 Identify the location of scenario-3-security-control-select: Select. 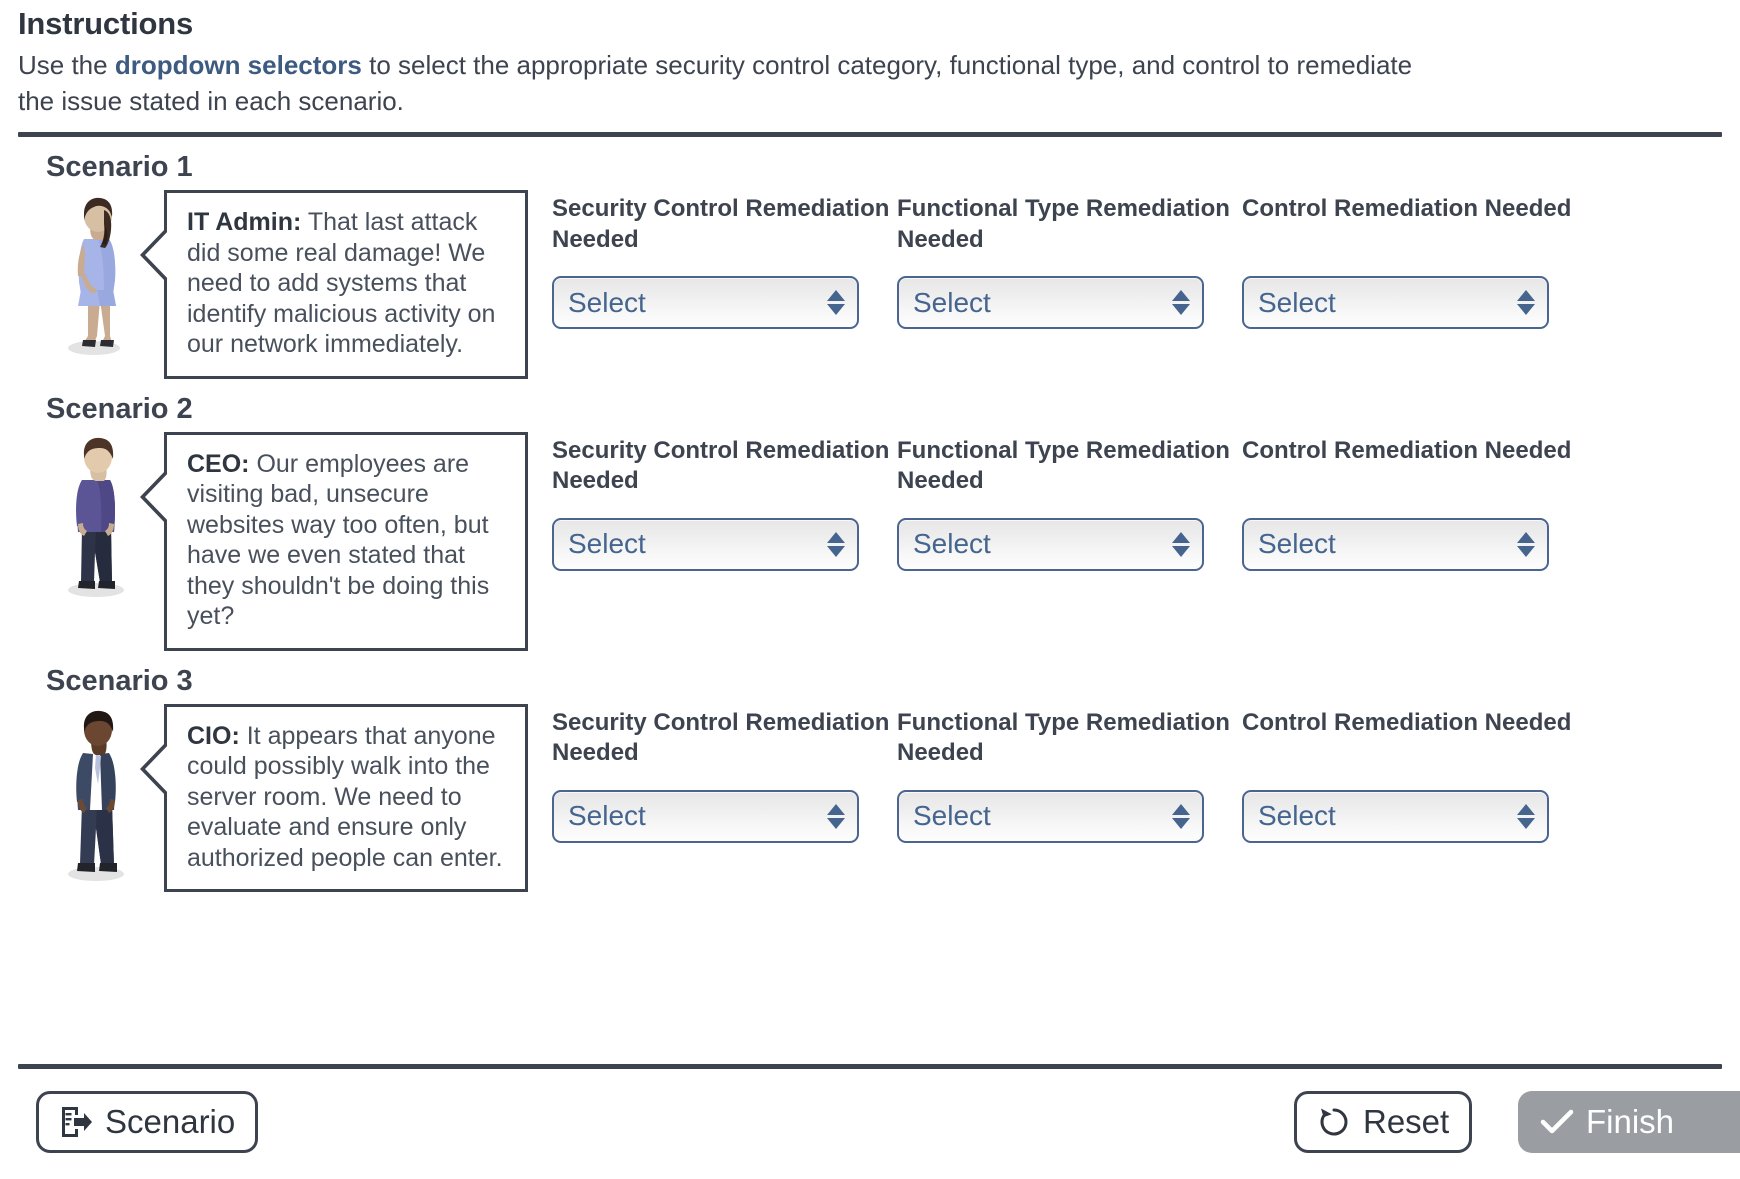
(705, 816).